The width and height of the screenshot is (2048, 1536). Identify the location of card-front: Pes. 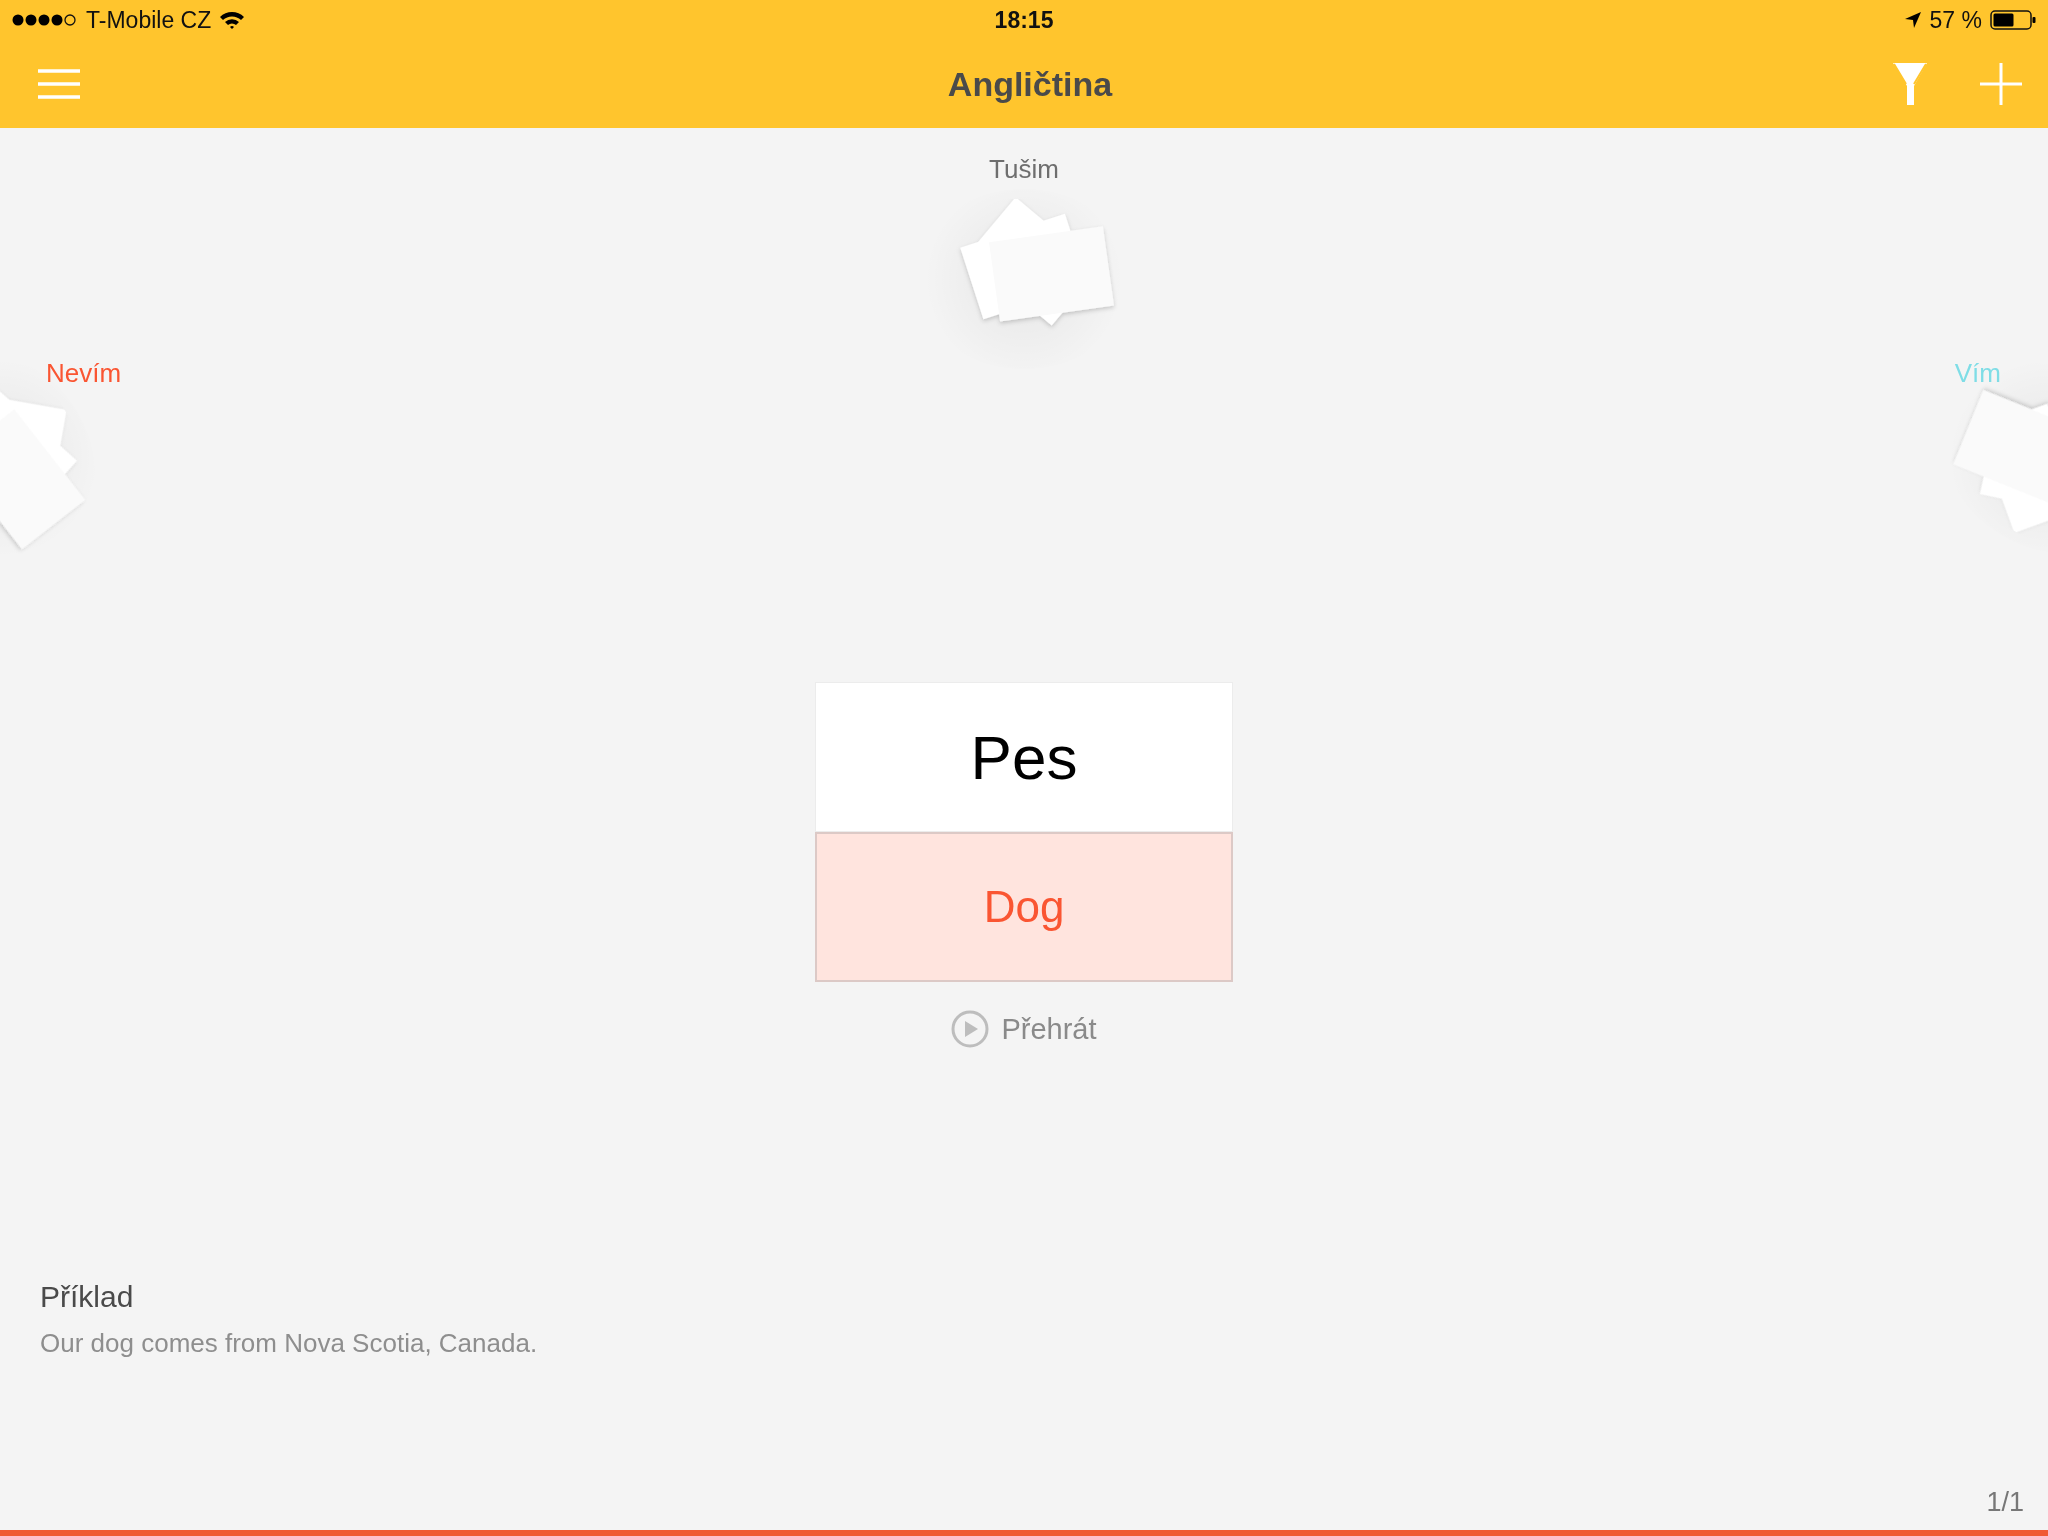
(1024, 757).